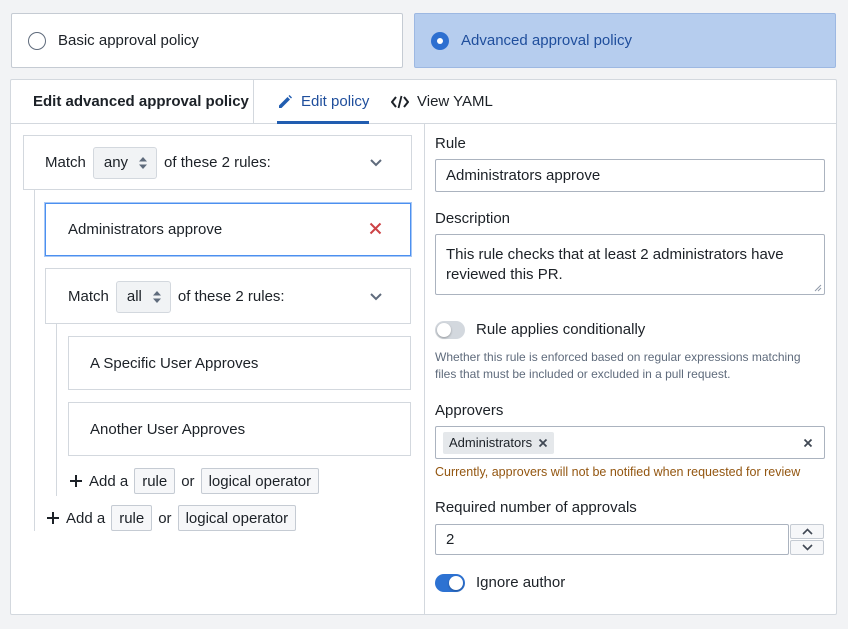 The height and width of the screenshot is (629, 848). I want to click on nested-match-word: Match, so click(88, 296).